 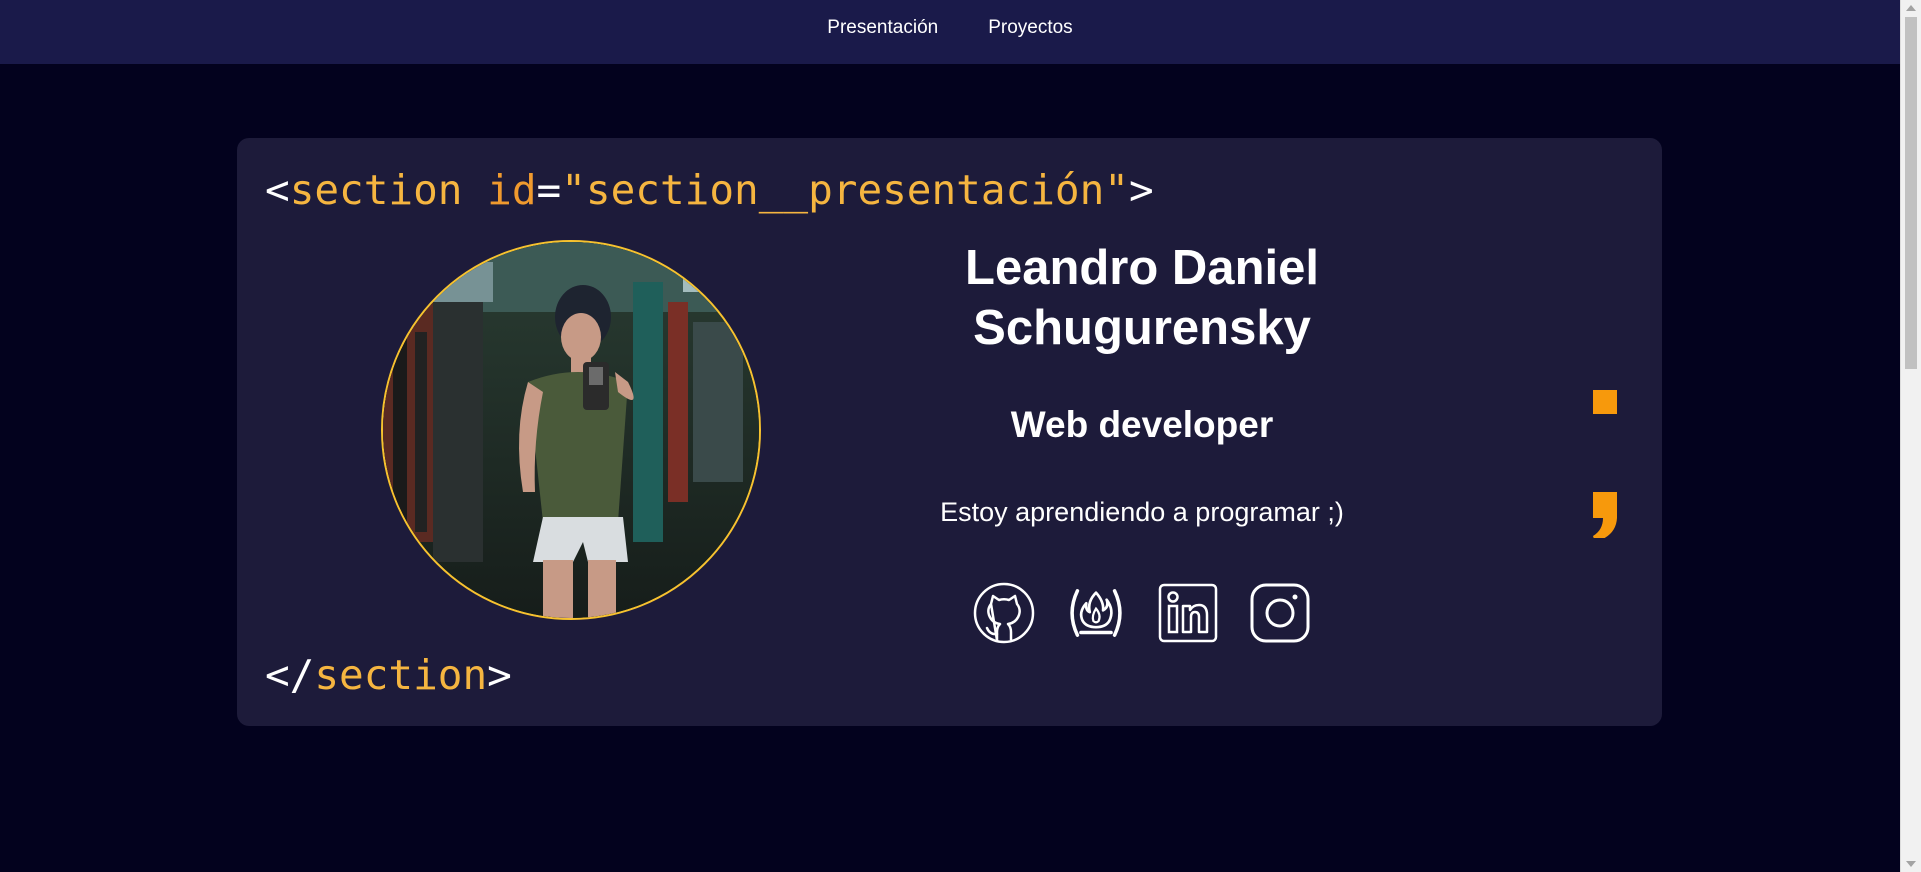 I want to click on close-tag-name: section, so click(x=401, y=675).